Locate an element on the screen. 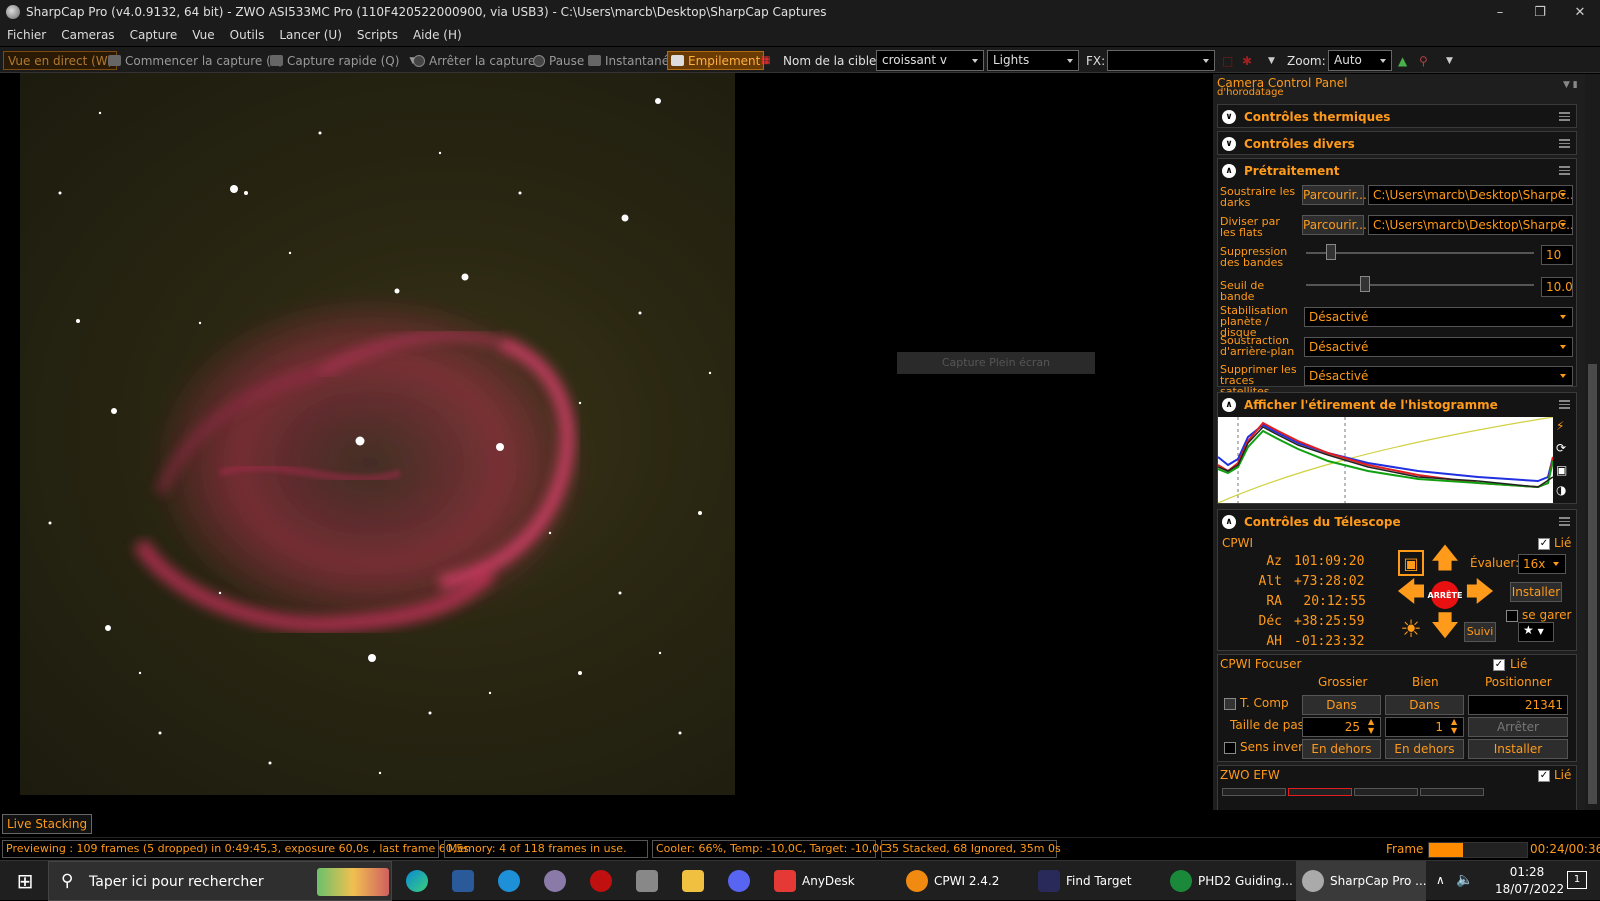  edge-icon is located at coordinates (420, 881).